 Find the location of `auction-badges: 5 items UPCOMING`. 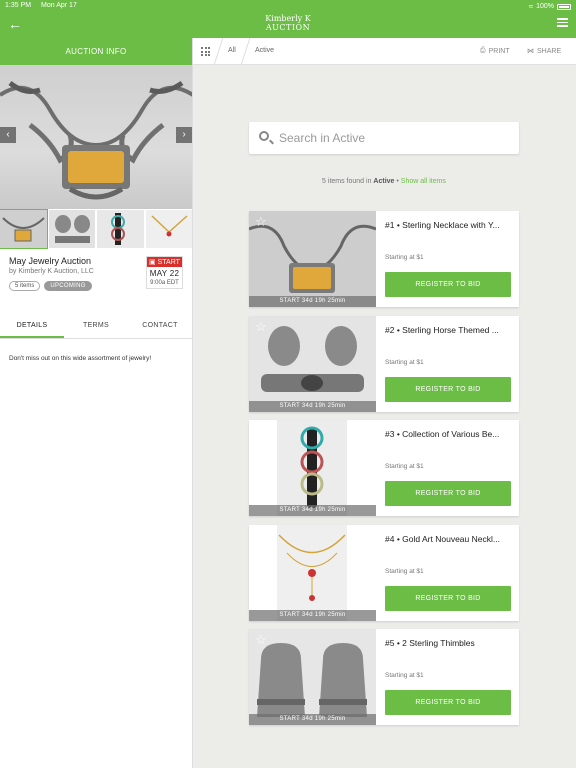

auction-badges: 5 items UPCOMING is located at coordinates (50, 286).